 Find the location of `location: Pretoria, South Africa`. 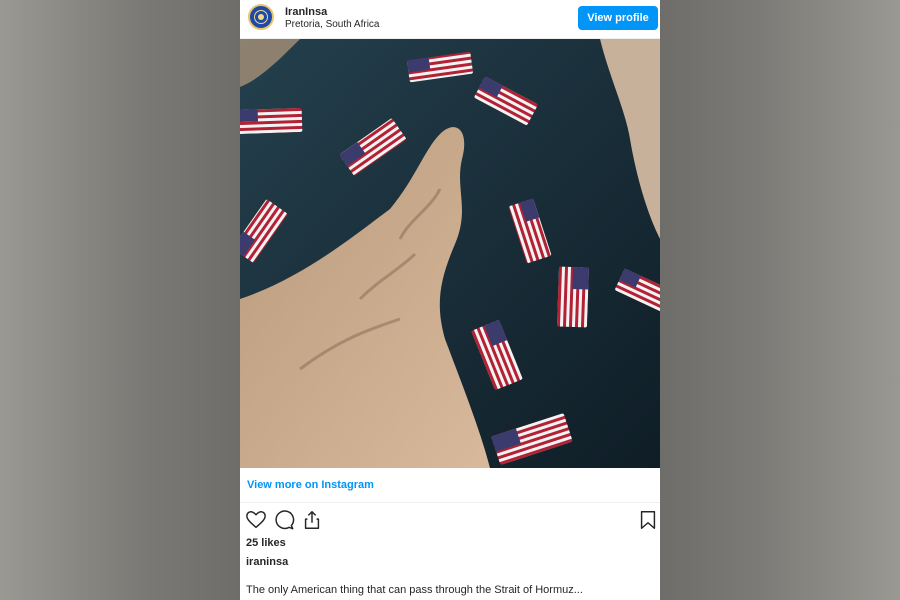

location: Pretoria, South Africa is located at coordinates (332, 24).